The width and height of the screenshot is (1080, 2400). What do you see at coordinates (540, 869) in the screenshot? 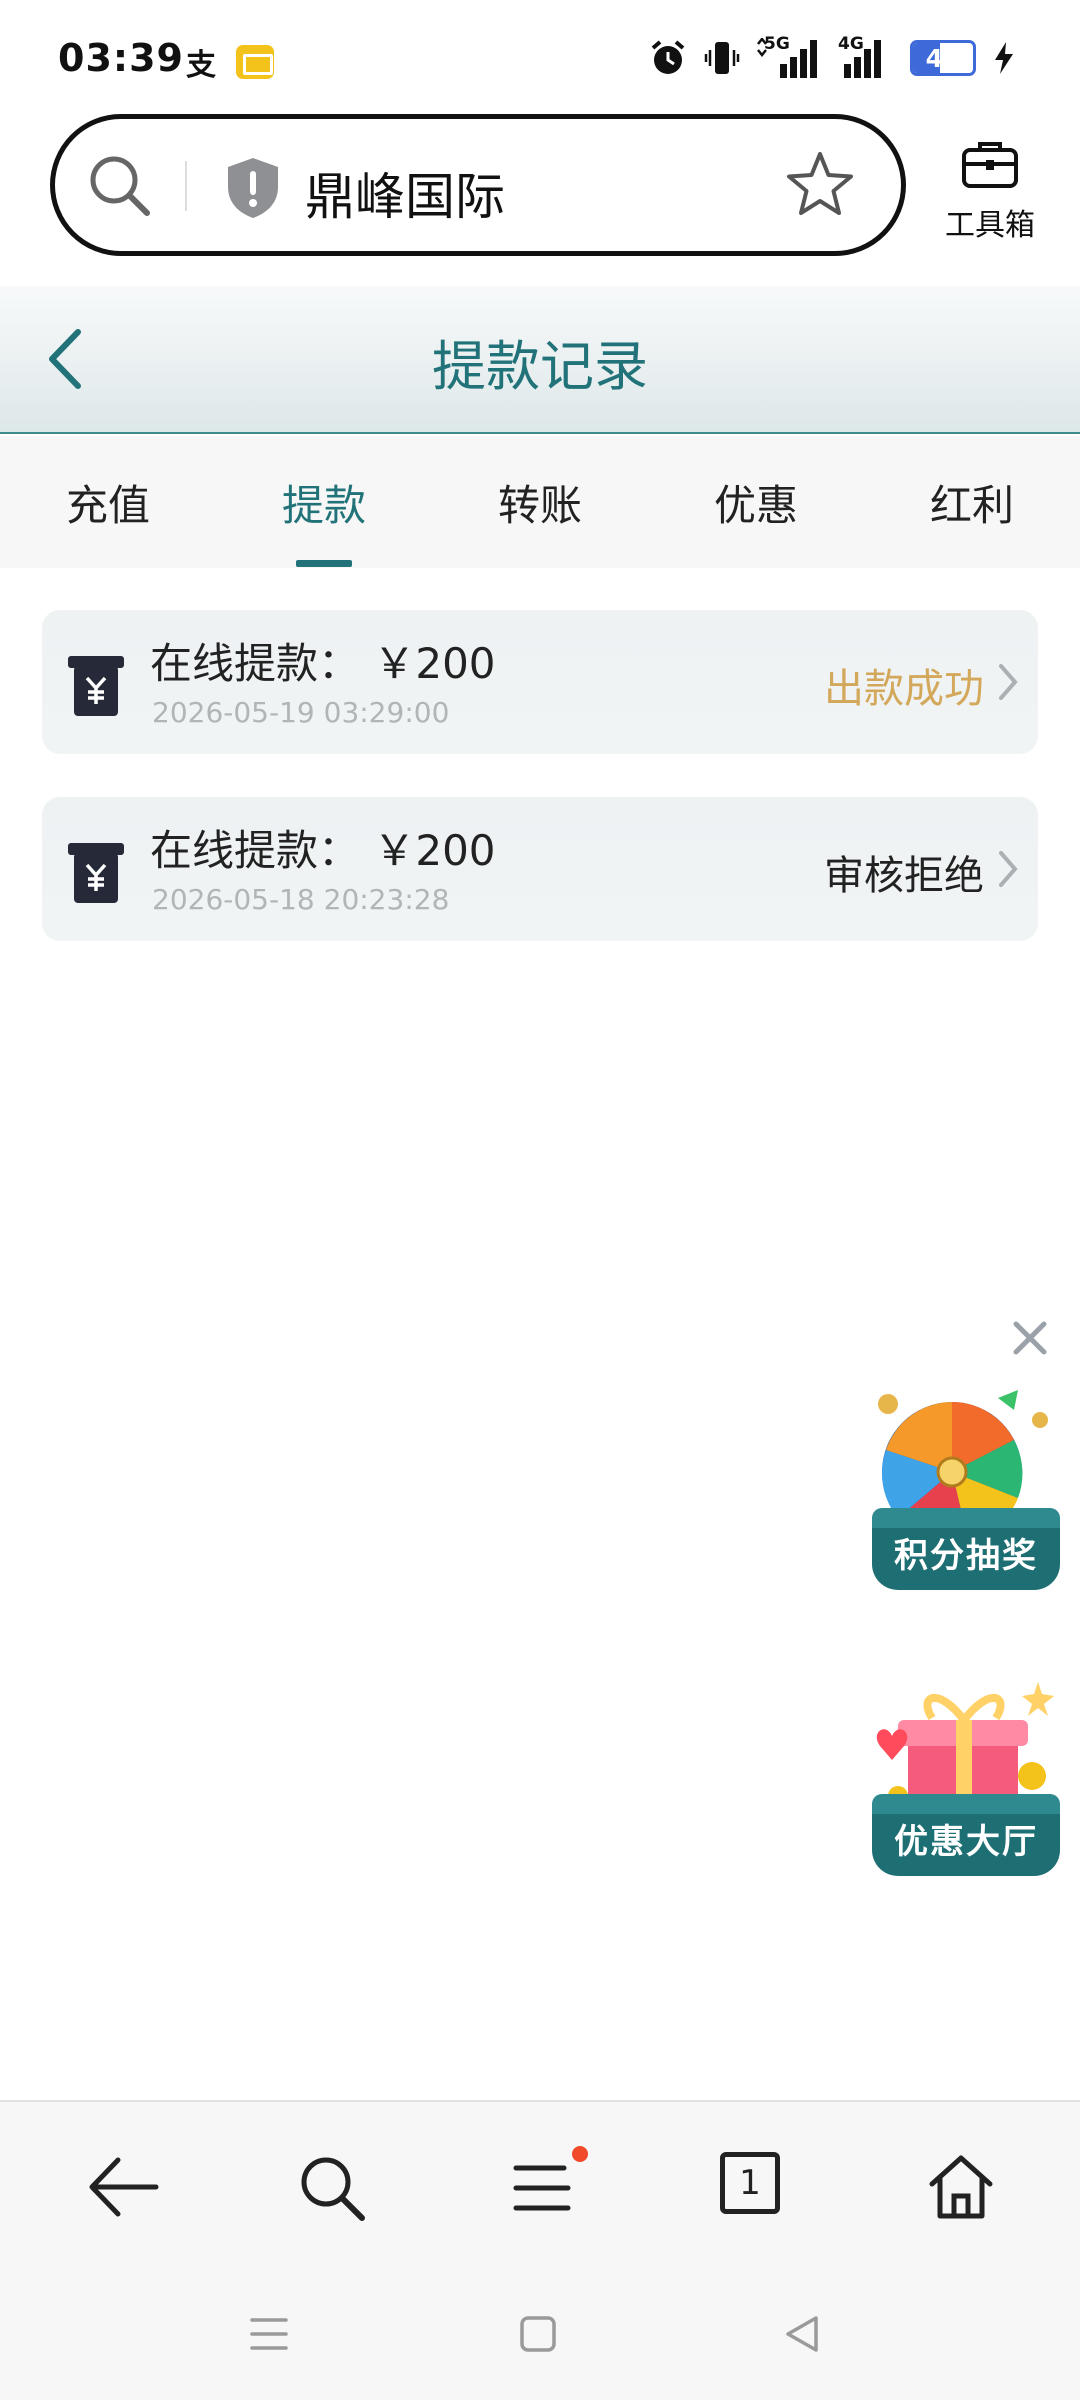
I see `withdrawal-record: 在线提款： ￥200 2026-05-18 20:23:28 审核拒绝` at bounding box center [540, 869].